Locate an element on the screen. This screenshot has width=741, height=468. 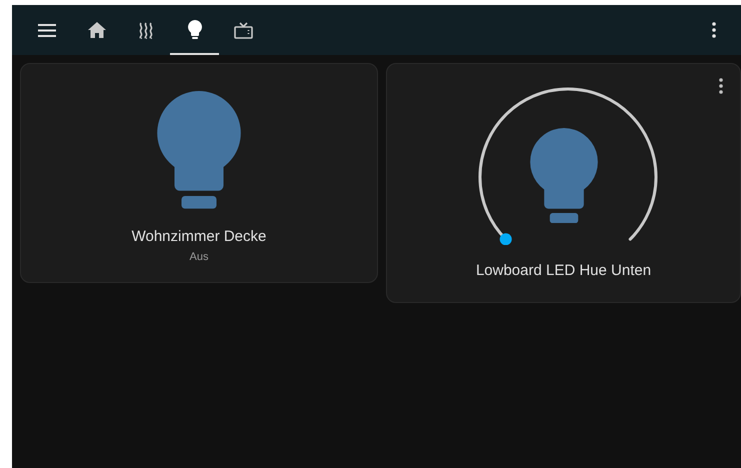
heat-waves-icon is located at coordinates (146, 30).